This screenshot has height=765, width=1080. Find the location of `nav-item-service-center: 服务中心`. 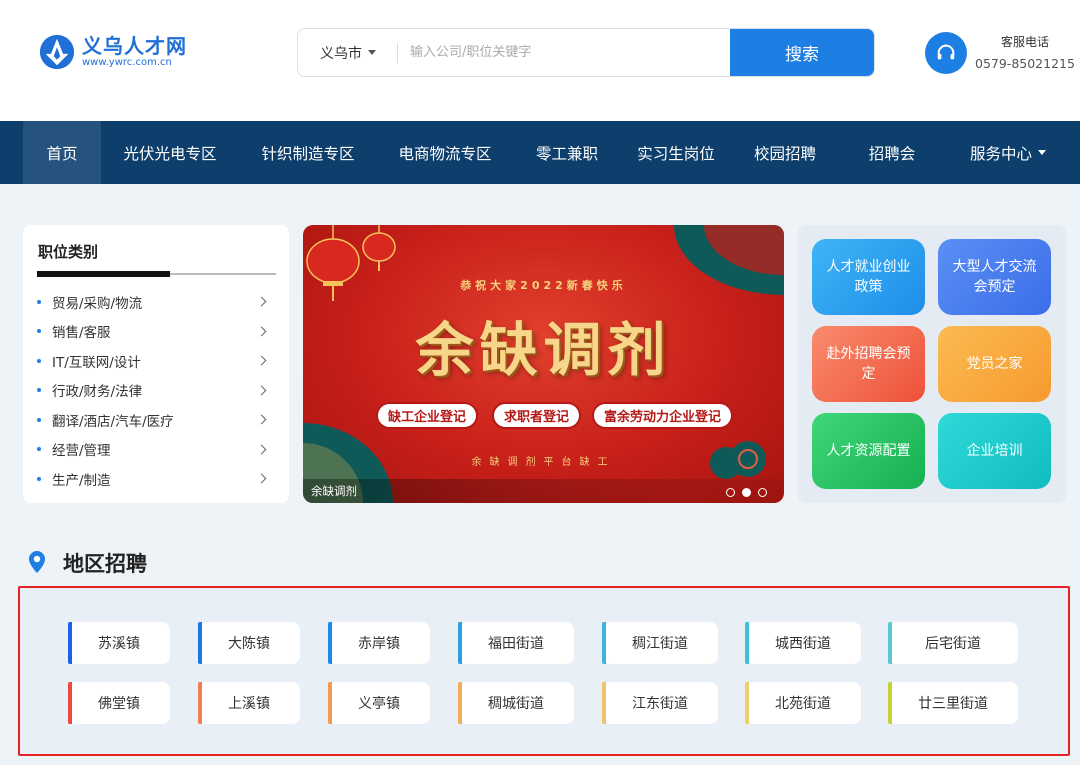

nav-item-service-center: 服务中心 is located at coordinates (1008, 152).